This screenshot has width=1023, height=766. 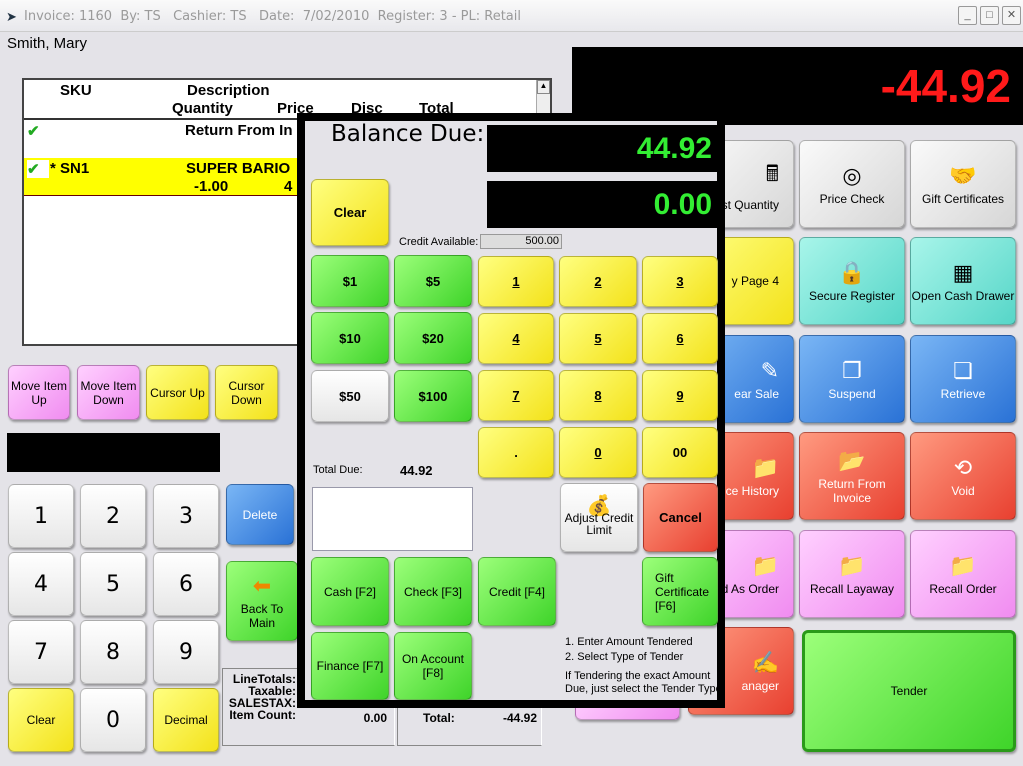 I want to click on folders-icon: ❐, so click(x=852, y=370).